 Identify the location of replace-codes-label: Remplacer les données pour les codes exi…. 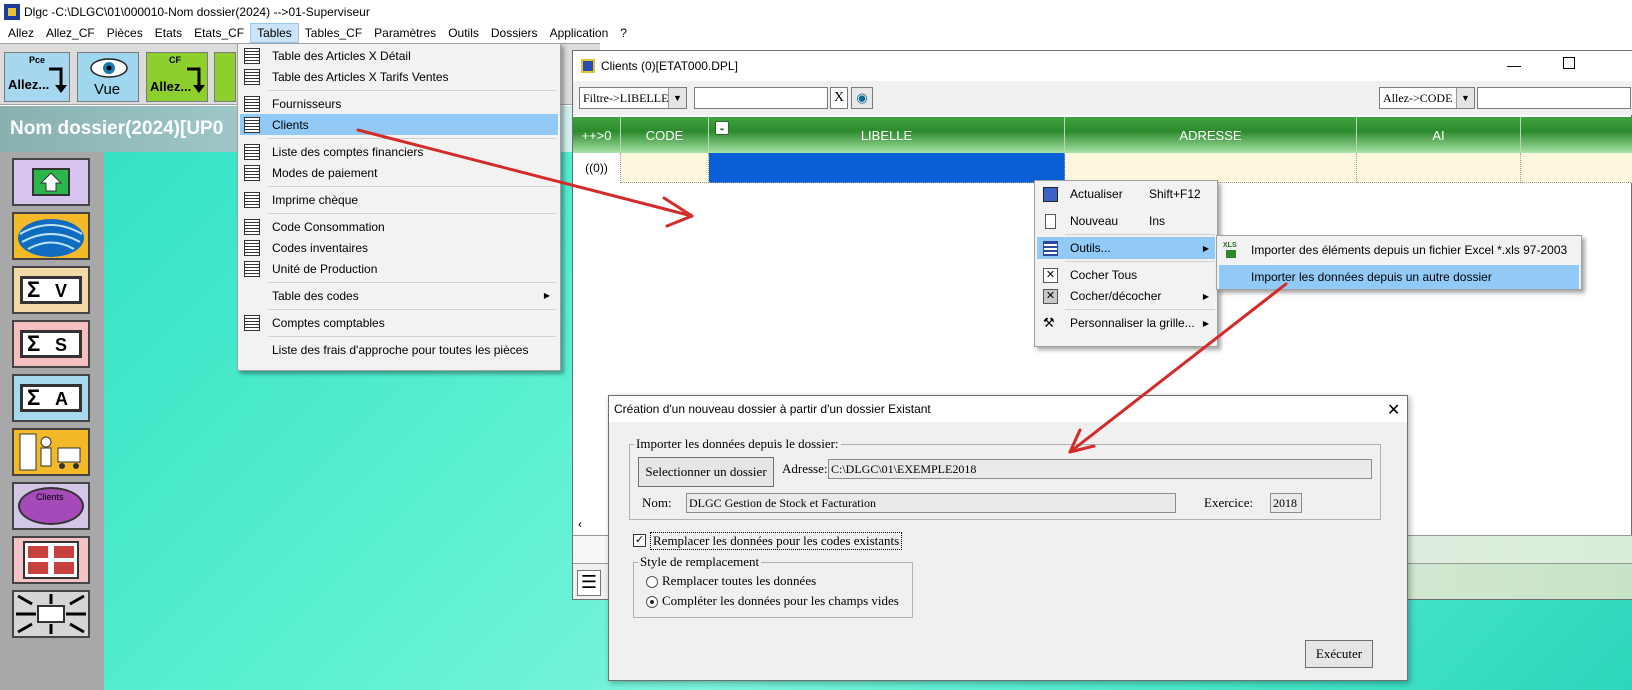
(776, 541).